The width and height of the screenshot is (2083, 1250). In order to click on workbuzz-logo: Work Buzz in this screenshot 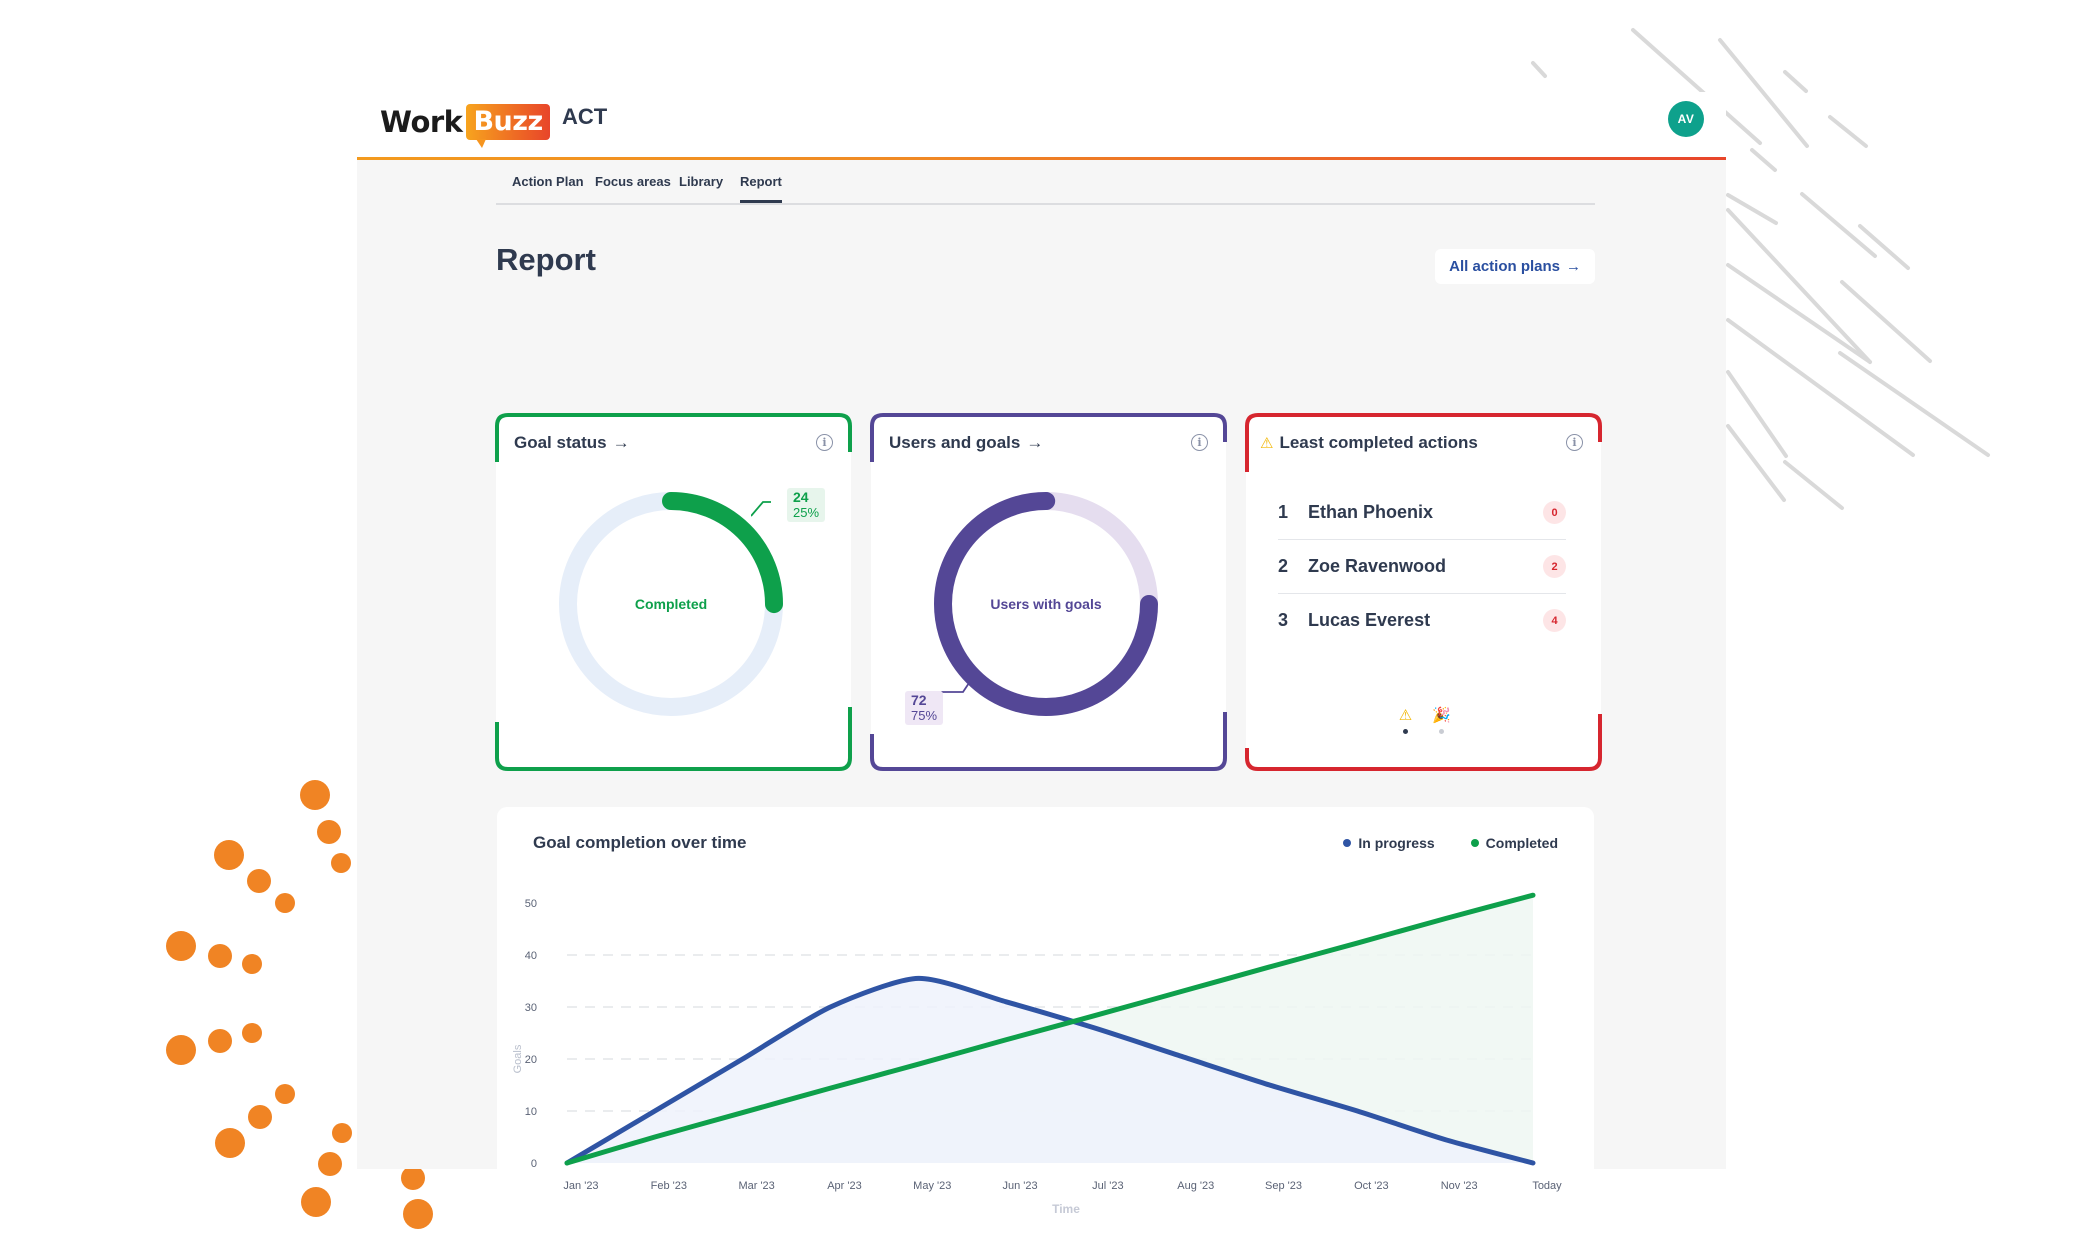, I will do `click(465, 124)`.